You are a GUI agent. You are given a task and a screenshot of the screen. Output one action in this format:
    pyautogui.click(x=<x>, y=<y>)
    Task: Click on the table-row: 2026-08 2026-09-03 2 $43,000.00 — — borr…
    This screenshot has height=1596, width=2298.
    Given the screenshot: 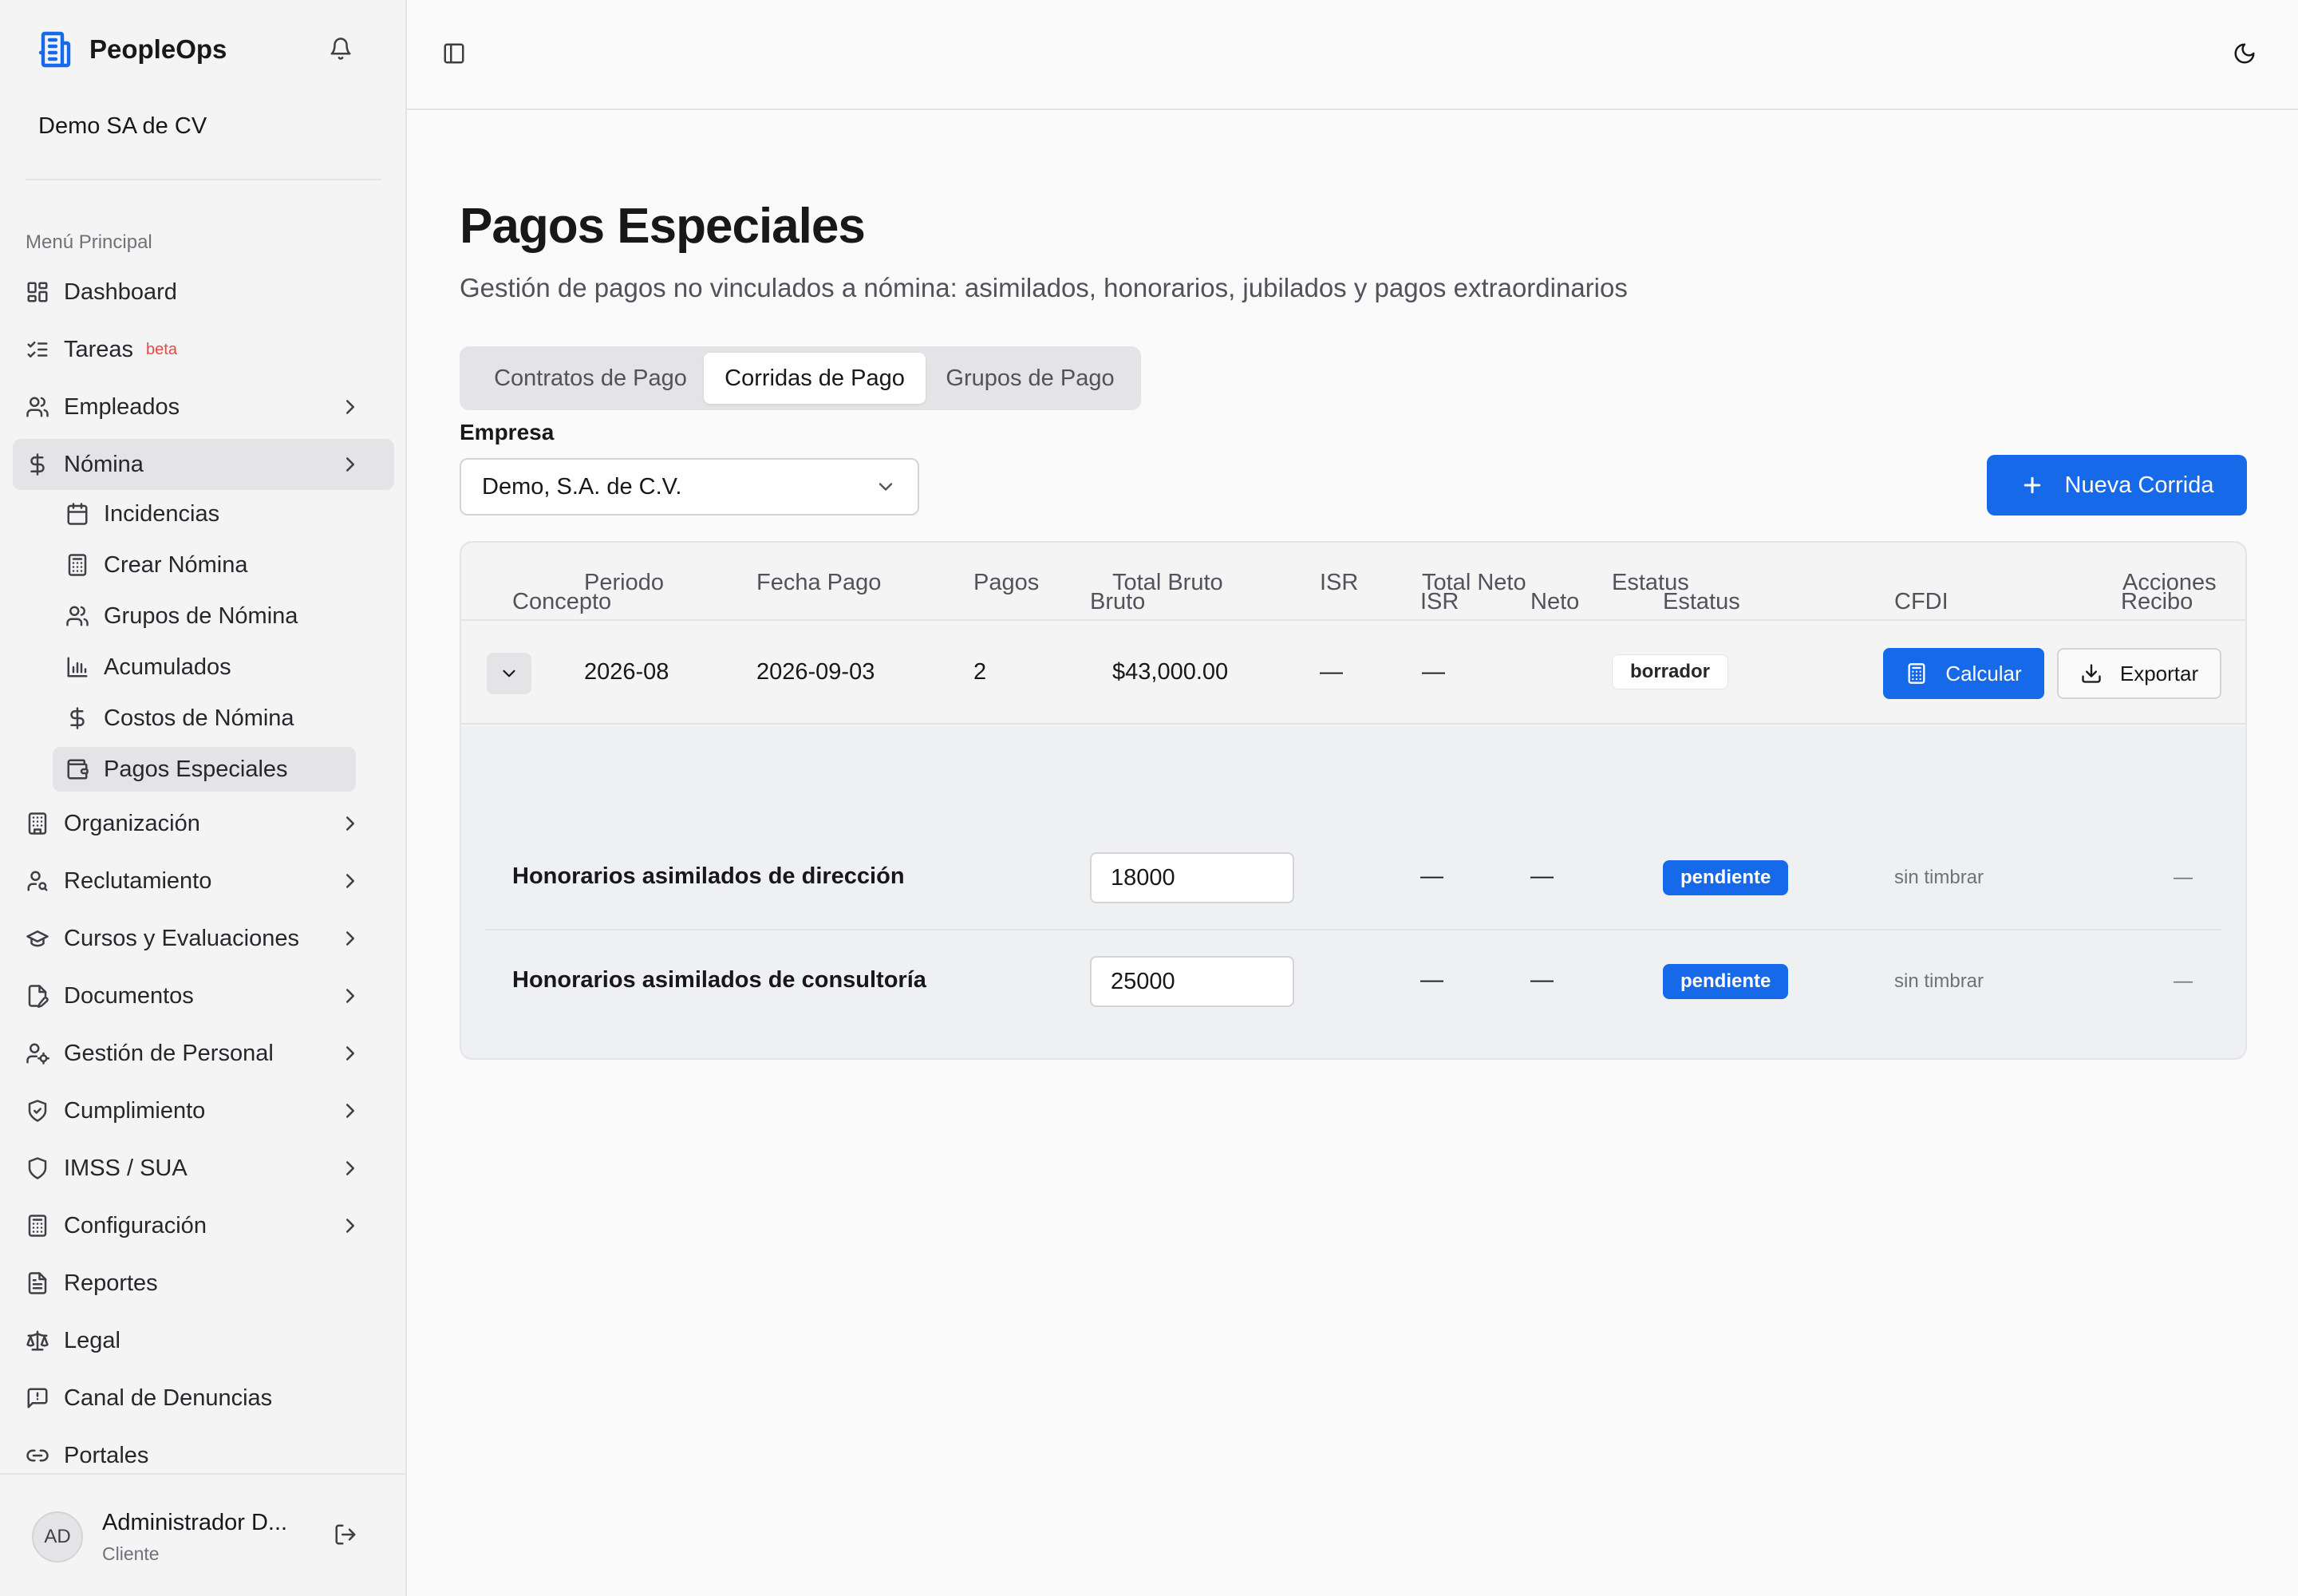 What is the action you would take?
    pyautogui.click(x=1353, y=673)
    